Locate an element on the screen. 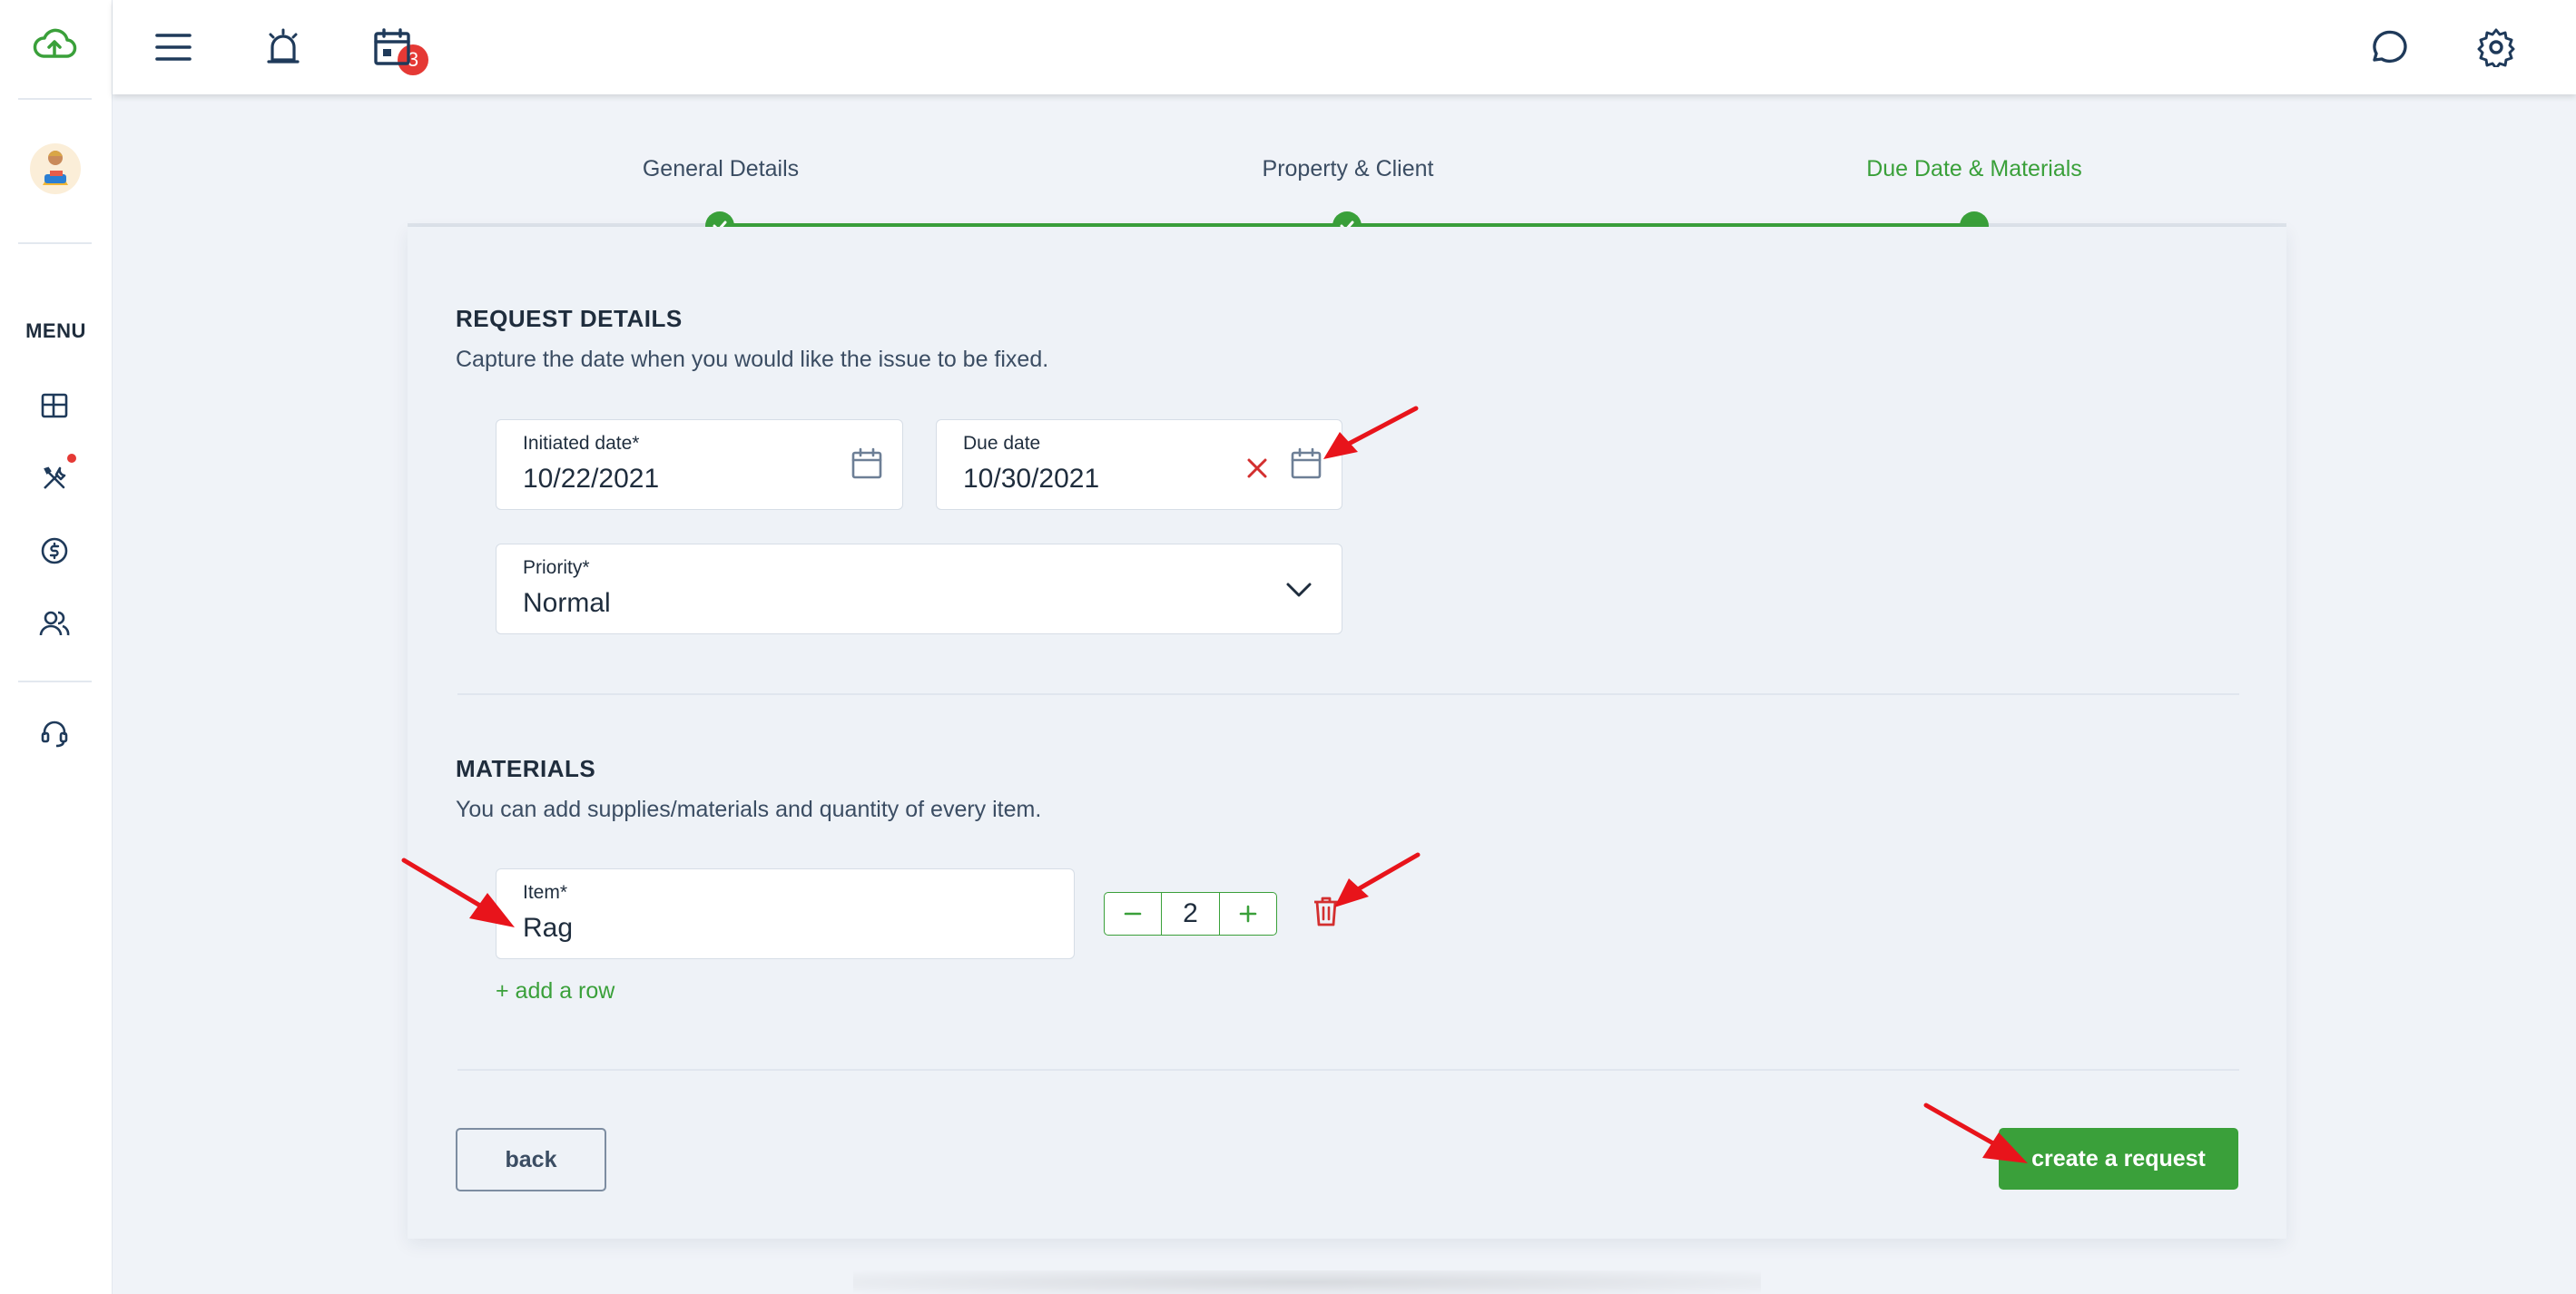  footer-shadow is located at coordinates (1307, 1282).